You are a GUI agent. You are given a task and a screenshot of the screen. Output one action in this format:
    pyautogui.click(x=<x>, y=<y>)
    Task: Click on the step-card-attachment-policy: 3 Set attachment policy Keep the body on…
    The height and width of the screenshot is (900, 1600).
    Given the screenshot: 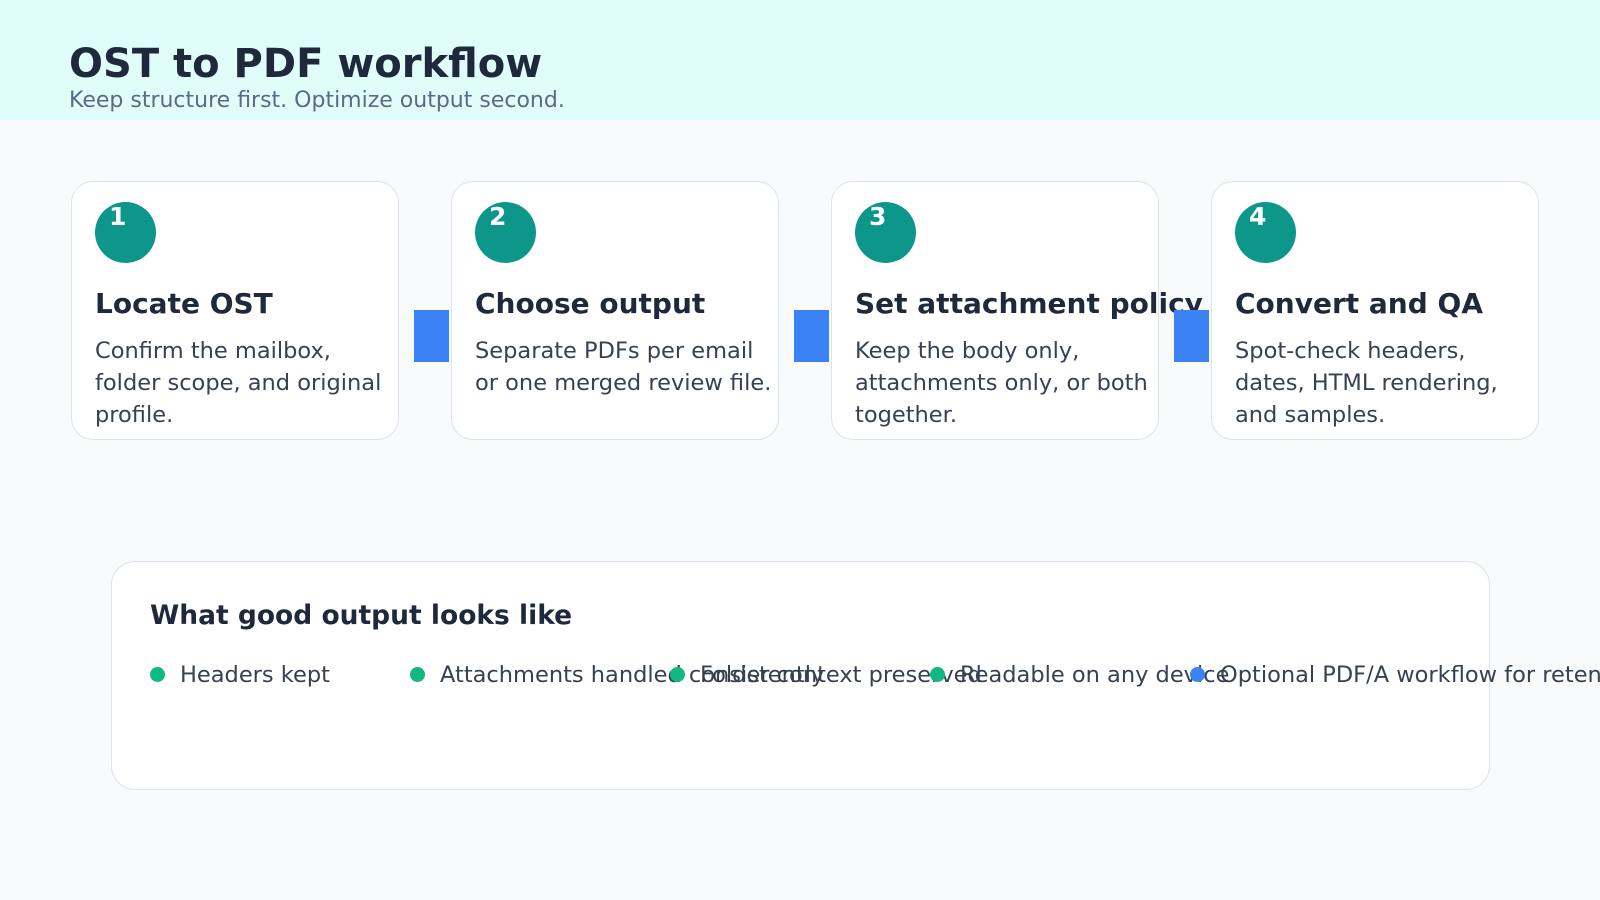 What is the action you would take?
    pyautogui.click(x=1017, y=310)
    